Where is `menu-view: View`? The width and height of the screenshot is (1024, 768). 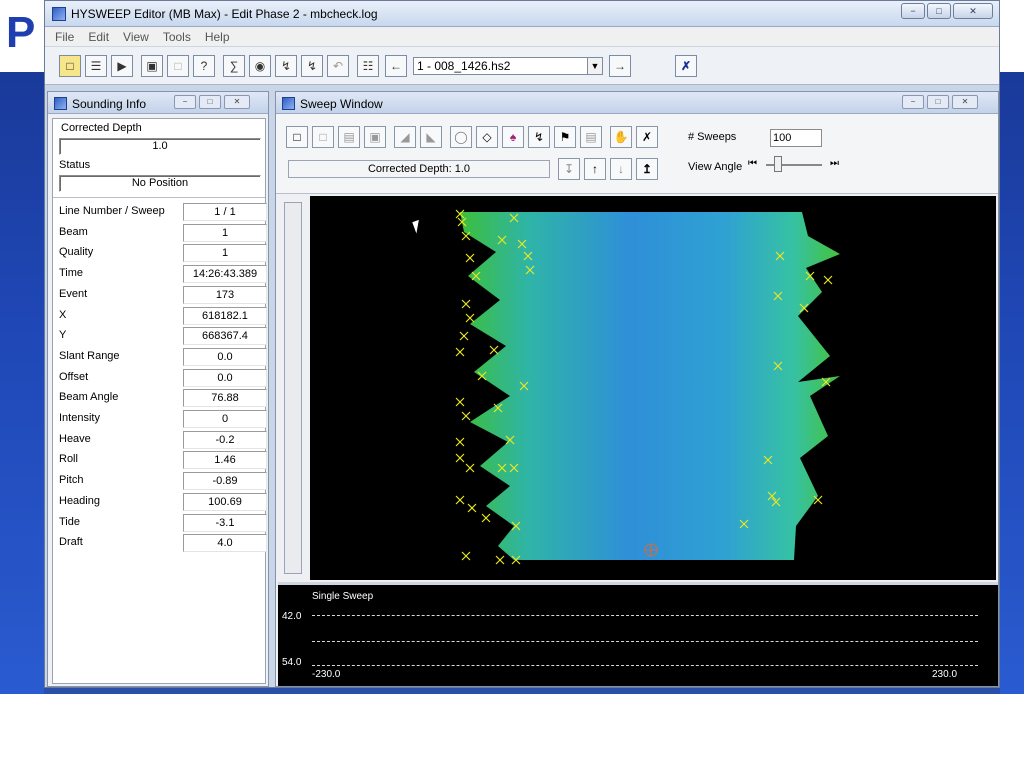 menu-view: View is located at coordinates (136, 37).